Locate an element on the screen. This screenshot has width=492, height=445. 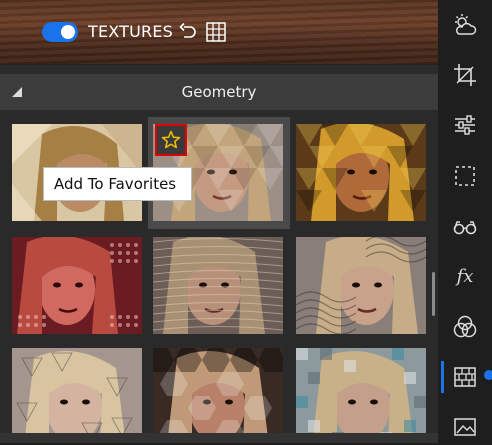
sidebar-item-weather is located at coordinates (465, 26).